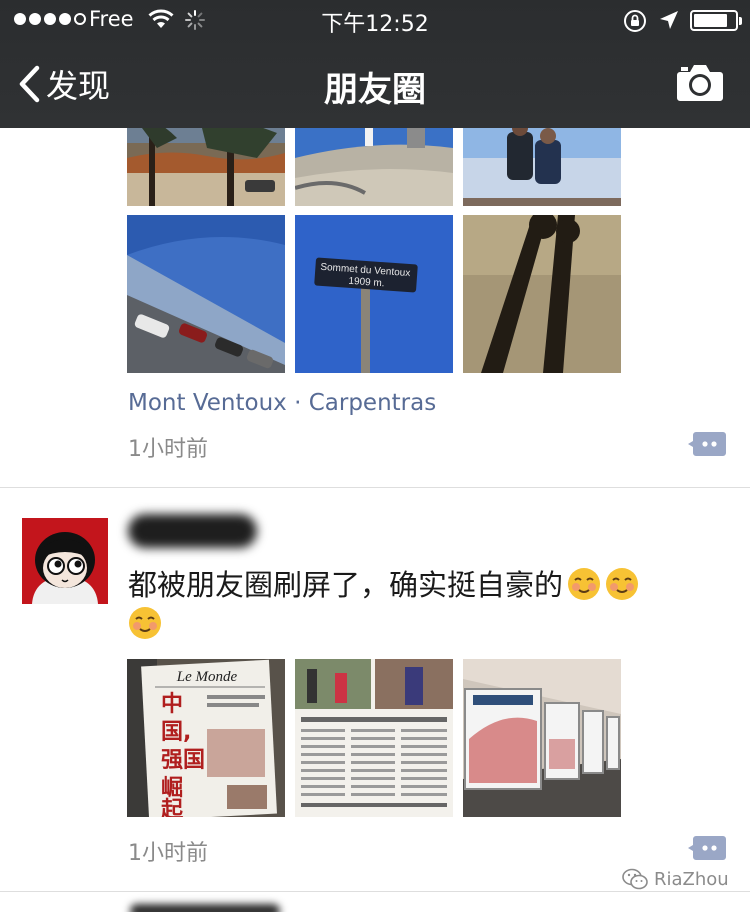  I want to click on navigation-bar: 发现 朋友圈, so click(375, 84).